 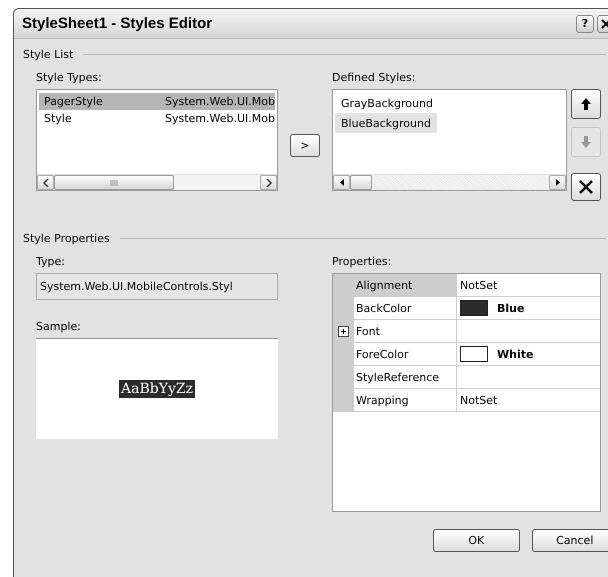 What do you see at coordinates (405, 354) in the screenshot?
I see `property-name: ForeColor` at bounding box center [405, 354].